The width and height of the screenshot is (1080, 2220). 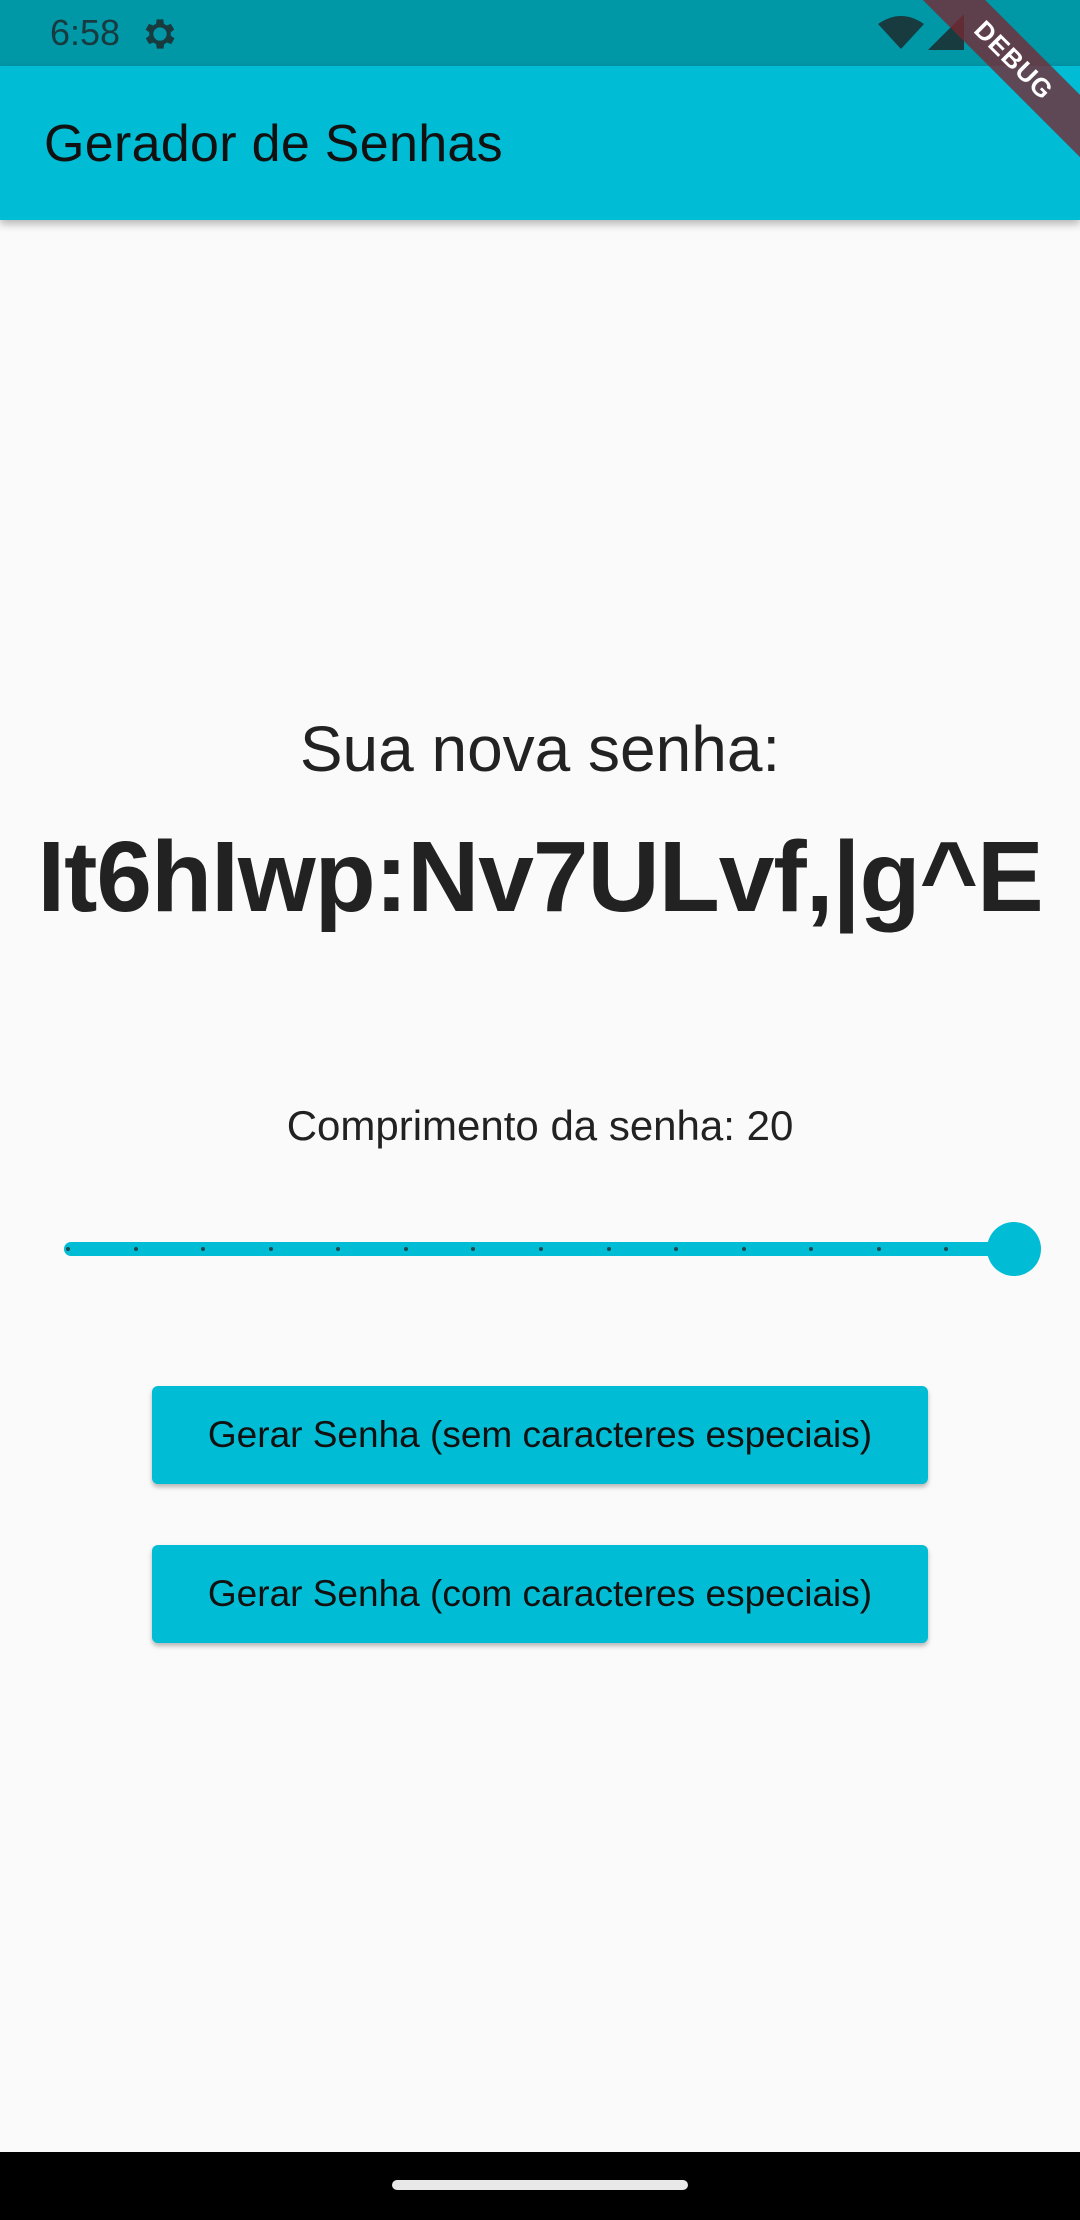 What do you see at coordinates (540, 877) in the screenshot?
I see `generated-password: It6hIwp:Nv7ULvf,|g^E` at bounding box center [540, 877].